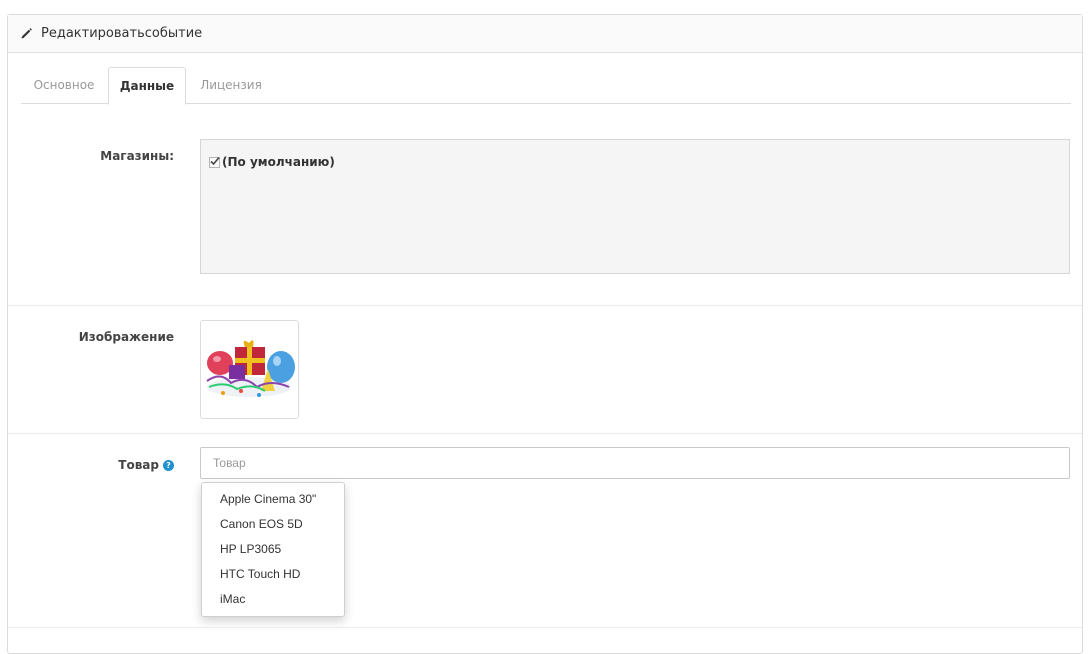  I want to click on store-label: (По умолчанию), so click(278, 162).